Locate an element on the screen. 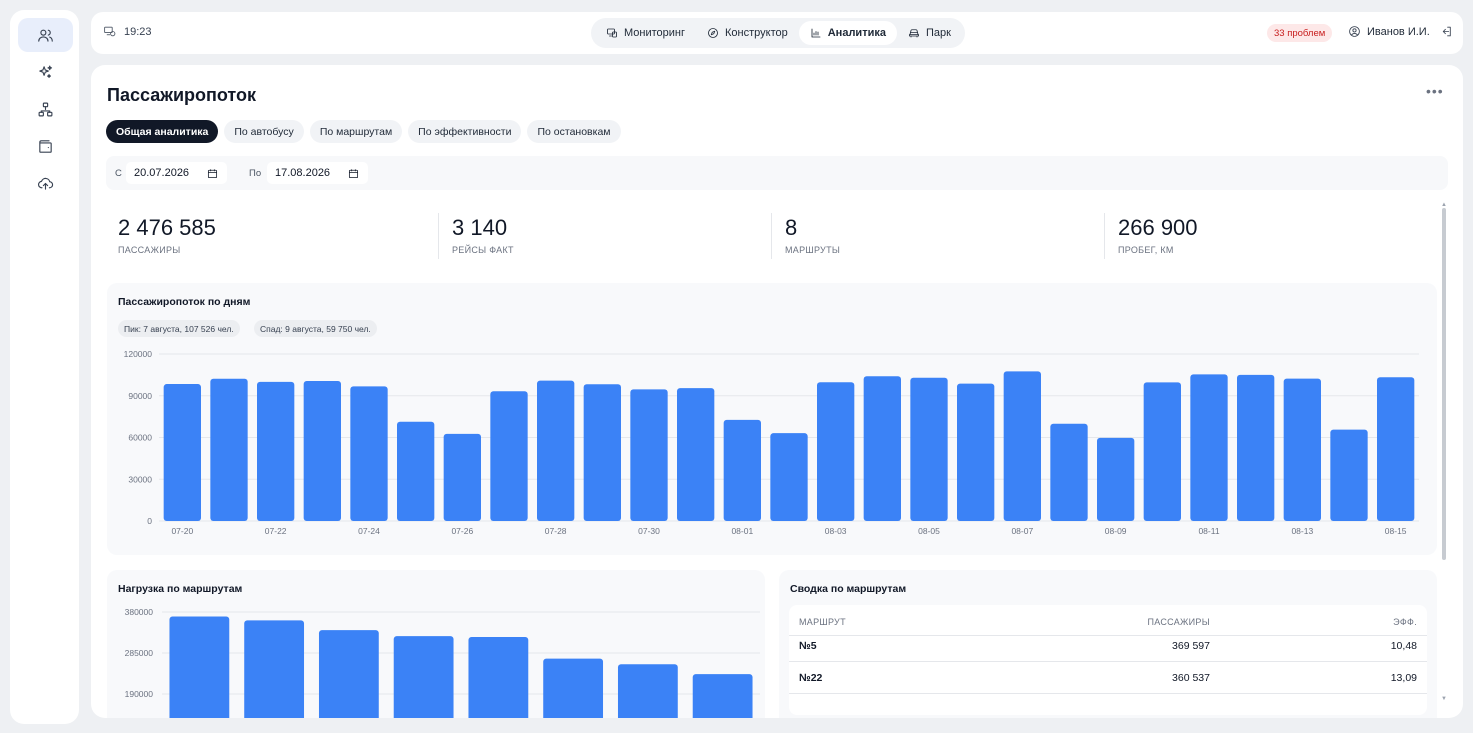 The width and height of the screenshot is (1473, 733). tab-by-routes: По маршрутам is located at coordinates (356, 131).